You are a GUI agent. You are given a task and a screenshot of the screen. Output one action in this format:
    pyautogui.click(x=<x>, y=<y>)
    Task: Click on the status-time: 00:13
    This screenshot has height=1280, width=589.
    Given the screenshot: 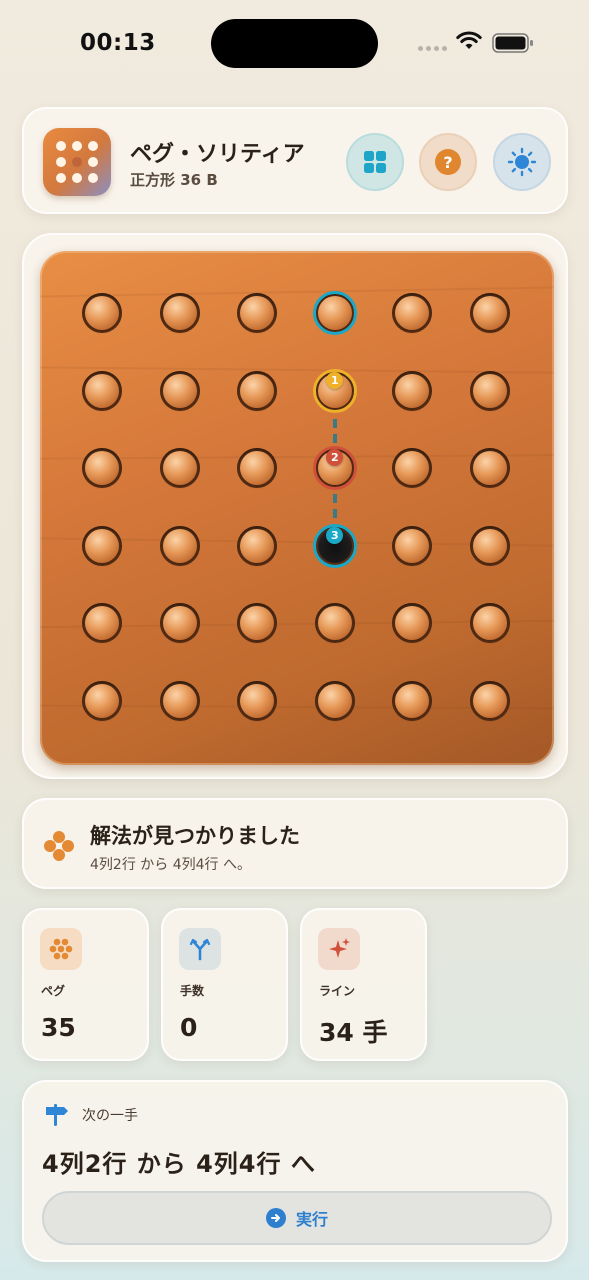 What is the action you would take?
    pyautogui.click(x=118, y=43)
    